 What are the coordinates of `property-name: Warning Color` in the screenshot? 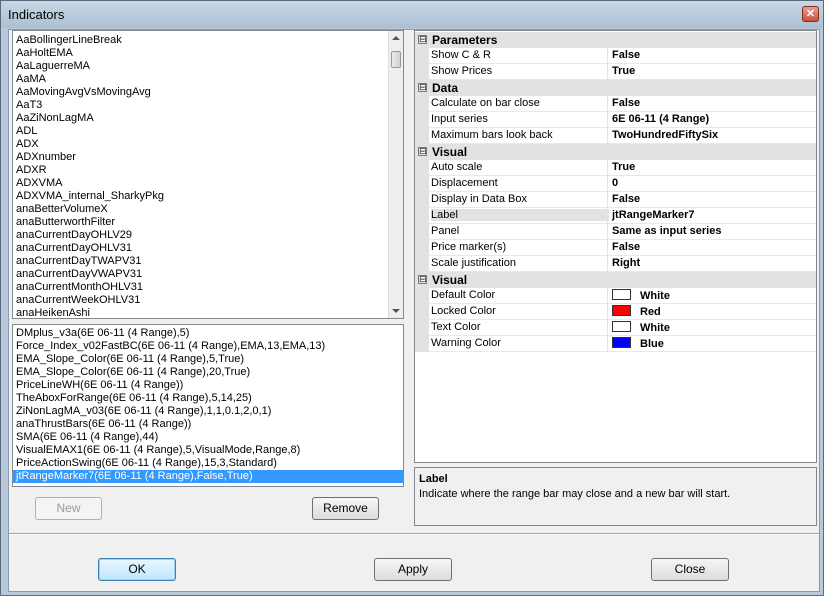 It's located at (466, 343).